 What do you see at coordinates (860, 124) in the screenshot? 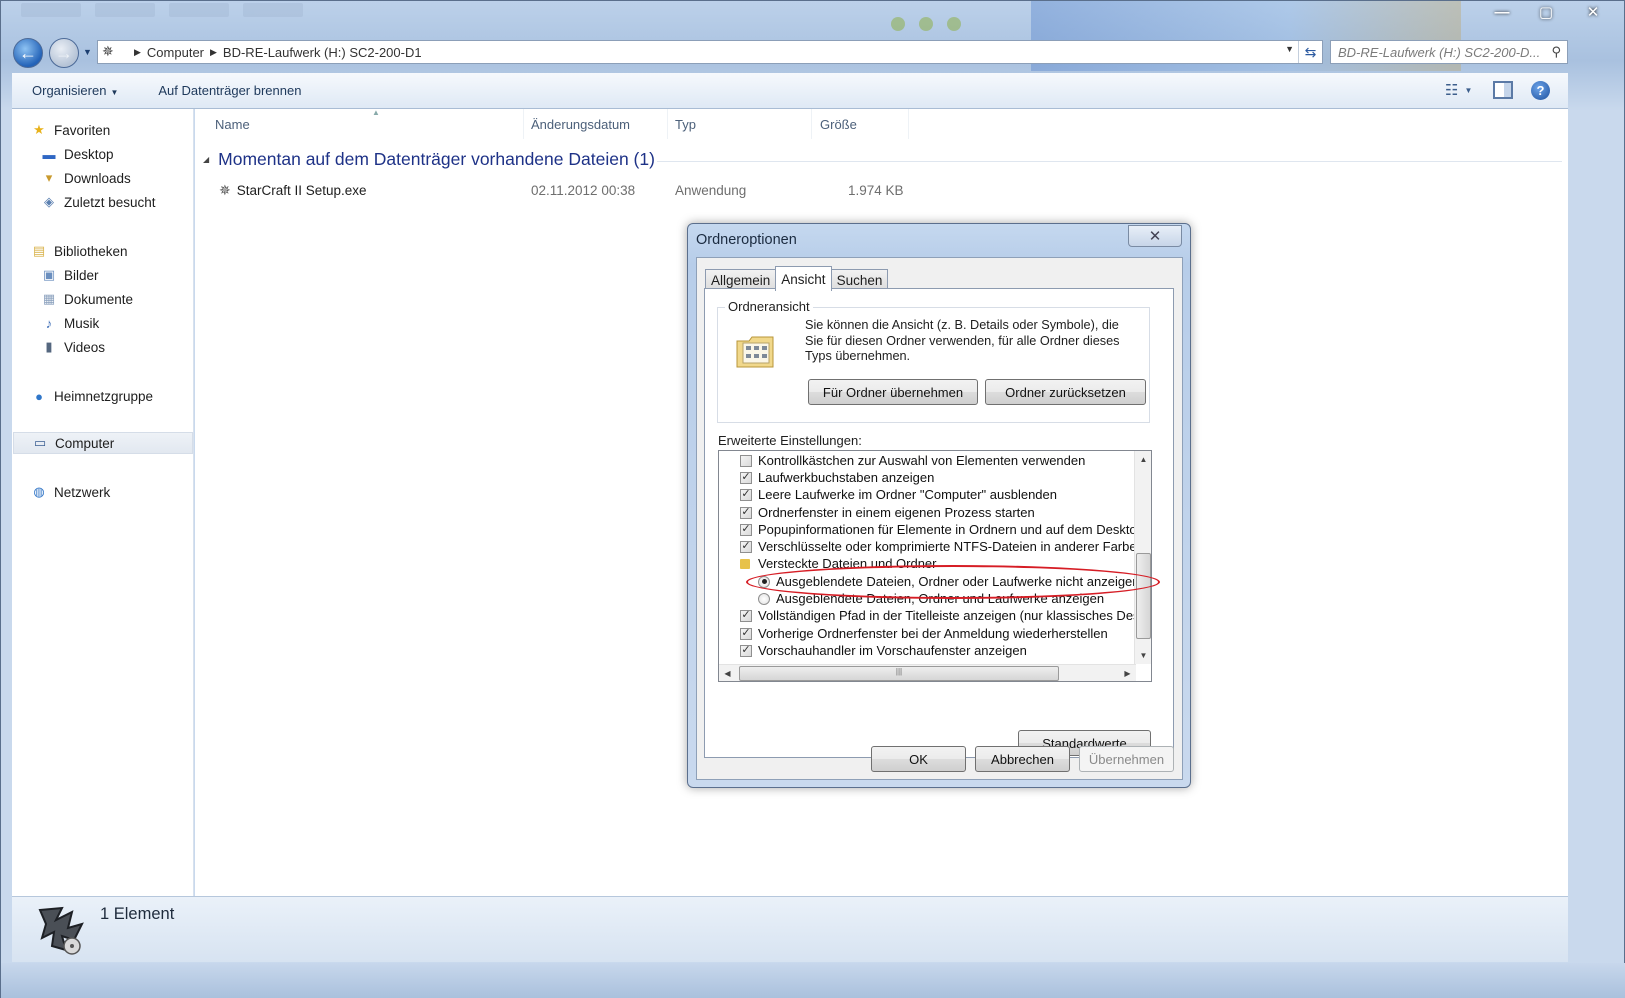
I see `column-header-size: Größe` at bounding box center [860, 124].